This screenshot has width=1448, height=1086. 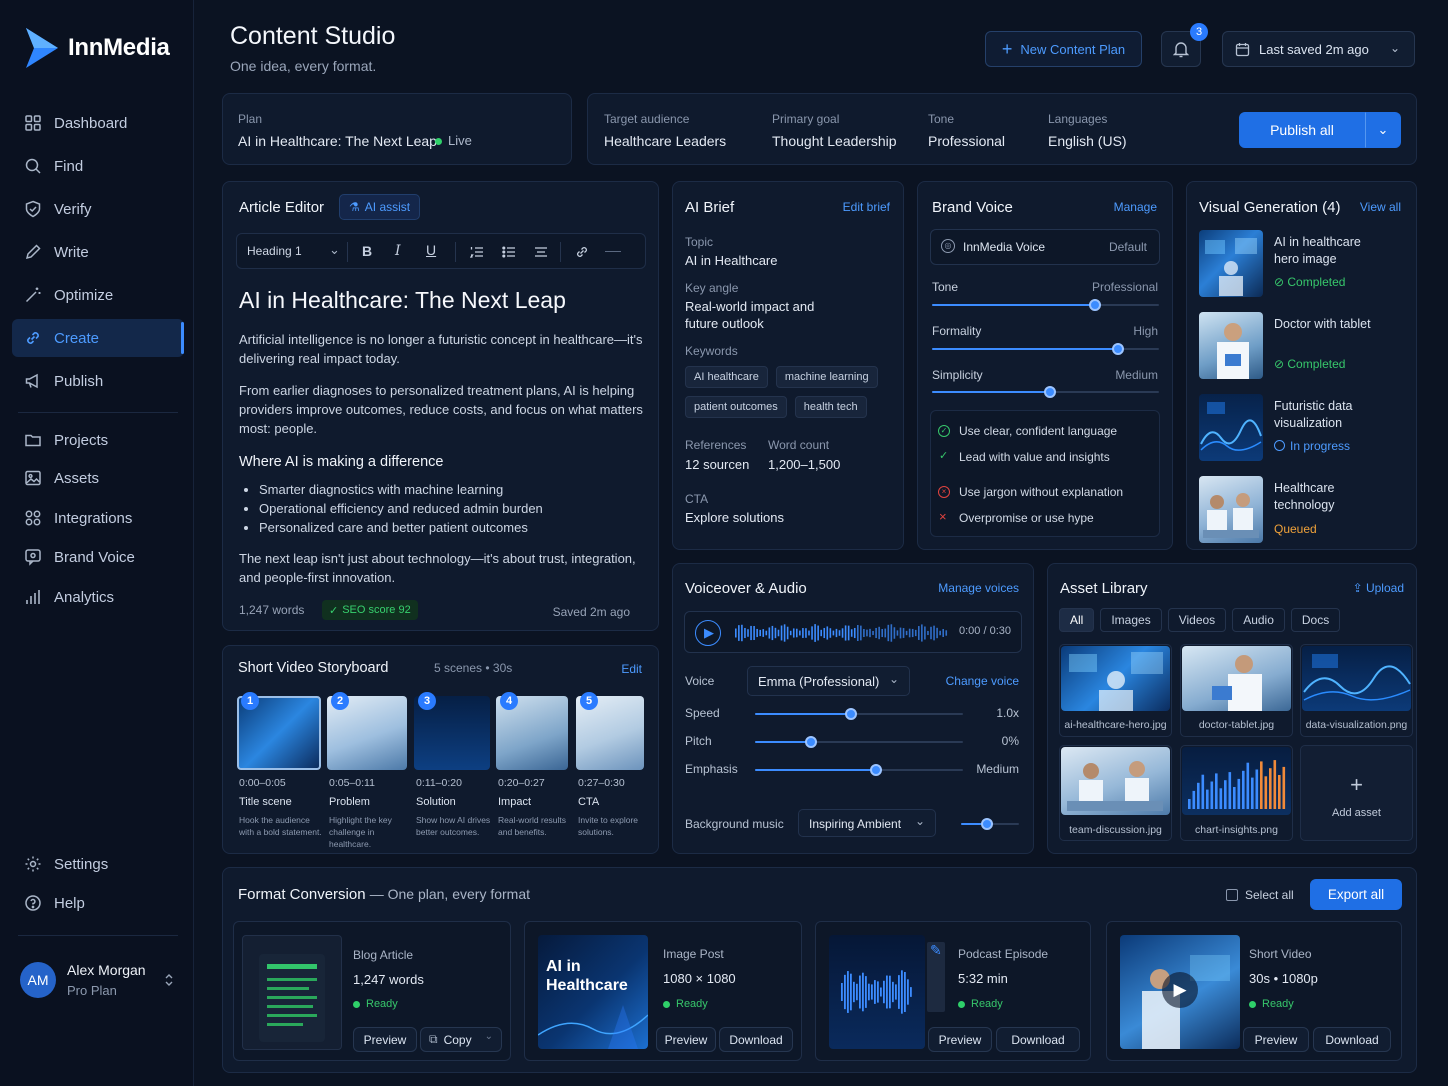 What do you see at coordinates (98, 295) in the screenshot?
I see `sidebar-item-optimize: Optimize` at bounding box center [98, 295].